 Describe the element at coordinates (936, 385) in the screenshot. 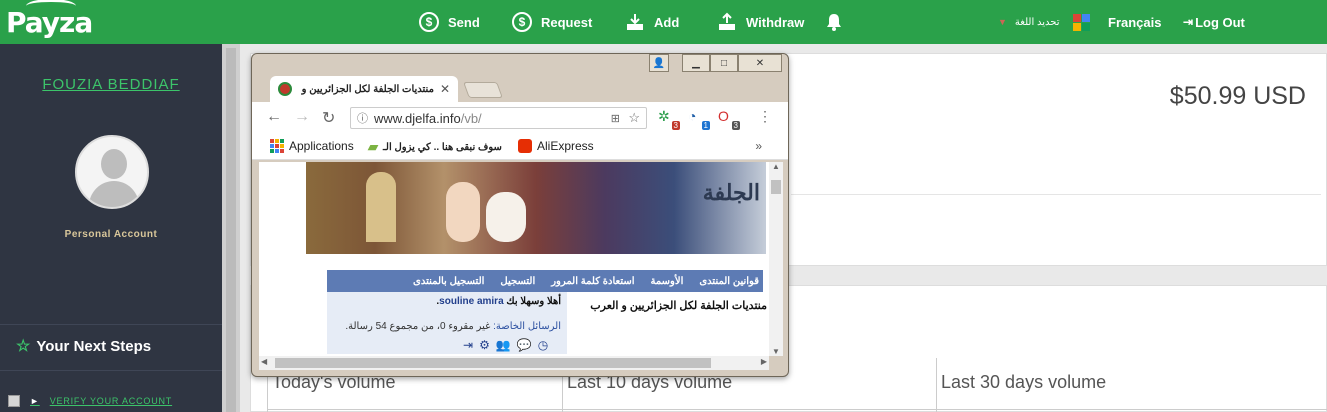

I see `table-border` at that location.